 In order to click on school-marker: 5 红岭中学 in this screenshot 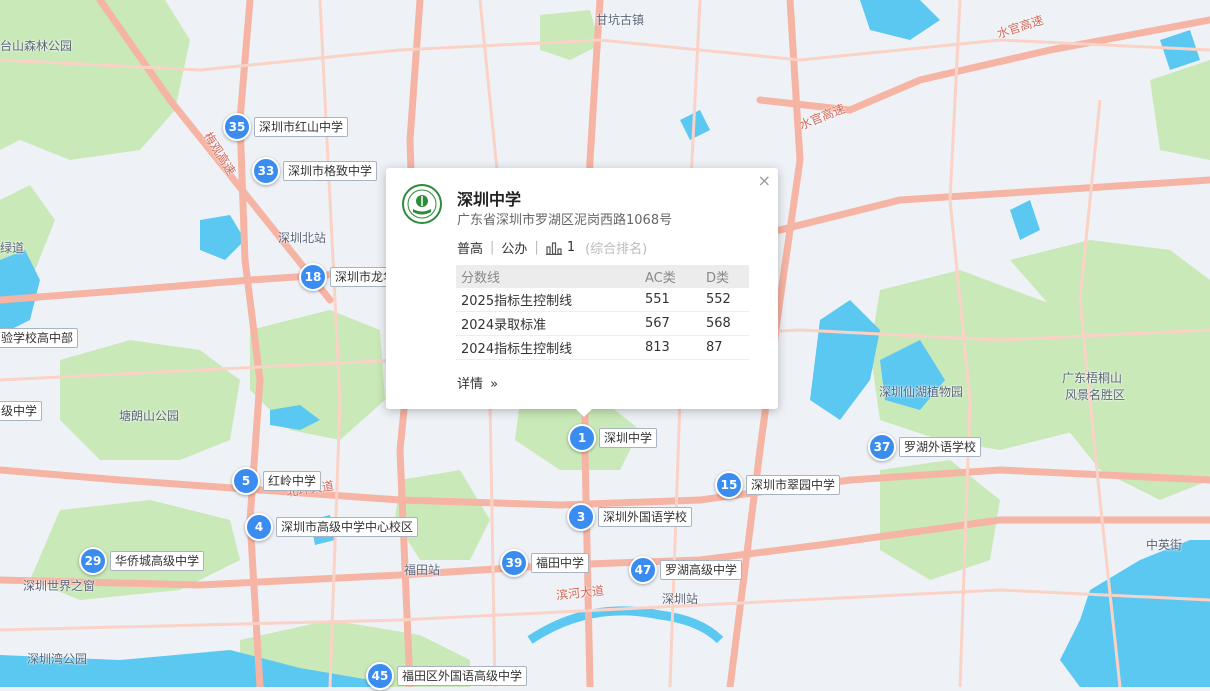, I will do `click(277, 481)`.